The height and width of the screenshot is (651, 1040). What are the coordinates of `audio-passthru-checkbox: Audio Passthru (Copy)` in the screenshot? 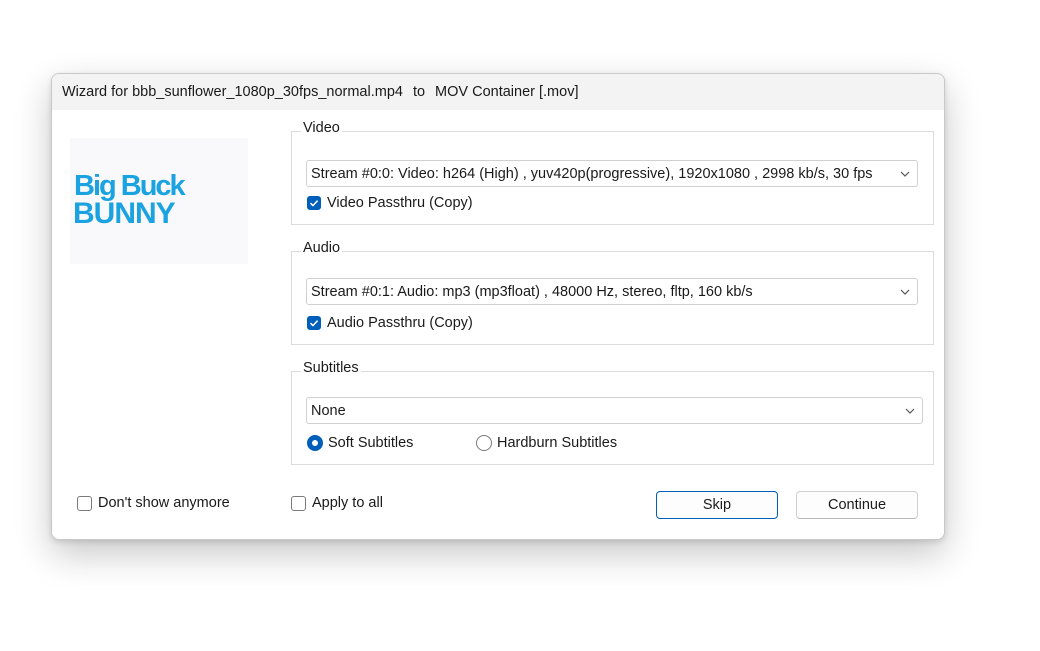 It's located at (390, 323).